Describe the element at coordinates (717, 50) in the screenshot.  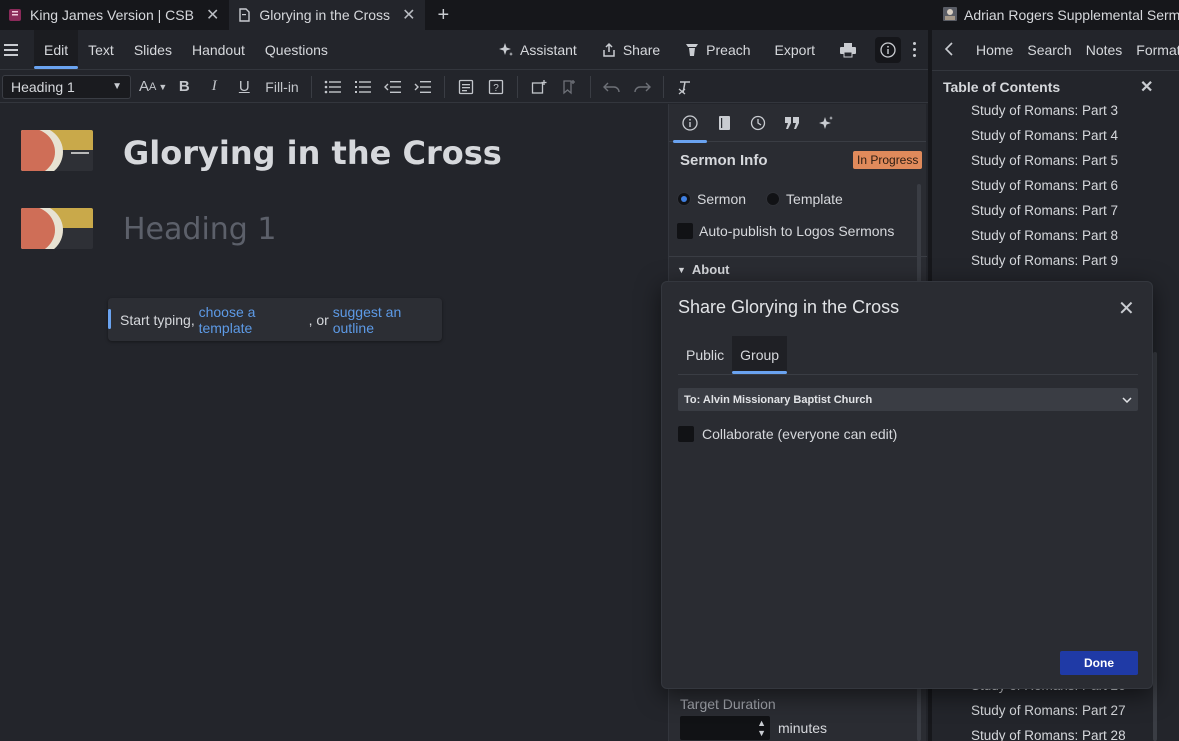
I see `preach-button: Preach` at that location.